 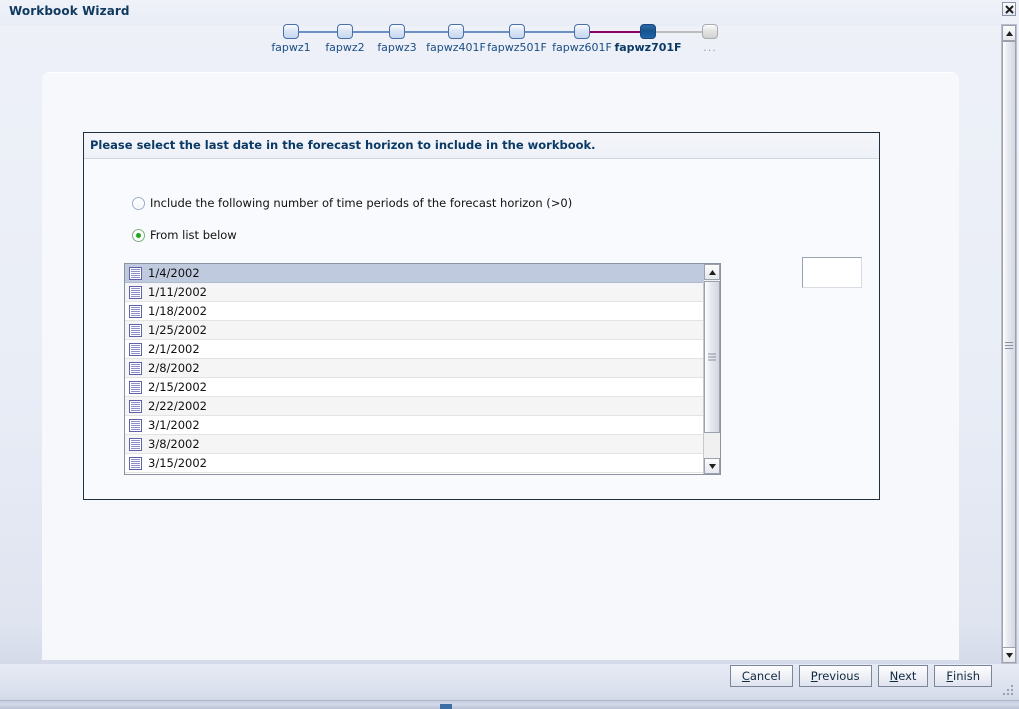 What do you see at coordinates (1009, 9) in the screenshot?
I see `close-icon` at bounding box center [1009, 9].